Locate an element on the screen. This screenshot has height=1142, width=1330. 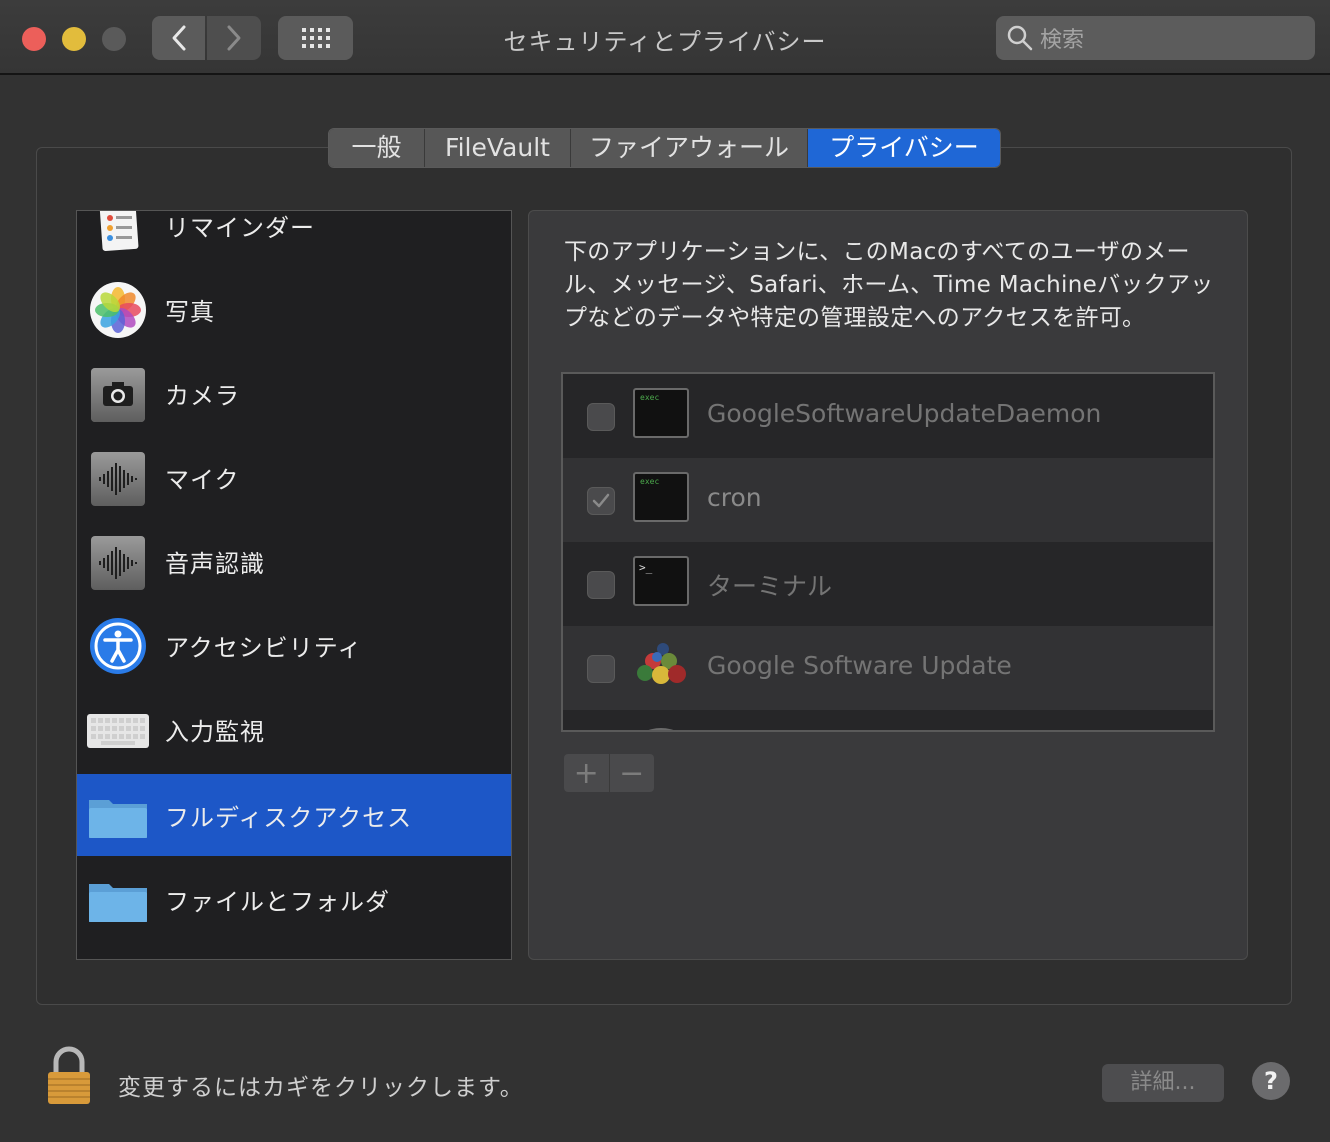
app-checkbox-checked is located at coordinates (601, 501).